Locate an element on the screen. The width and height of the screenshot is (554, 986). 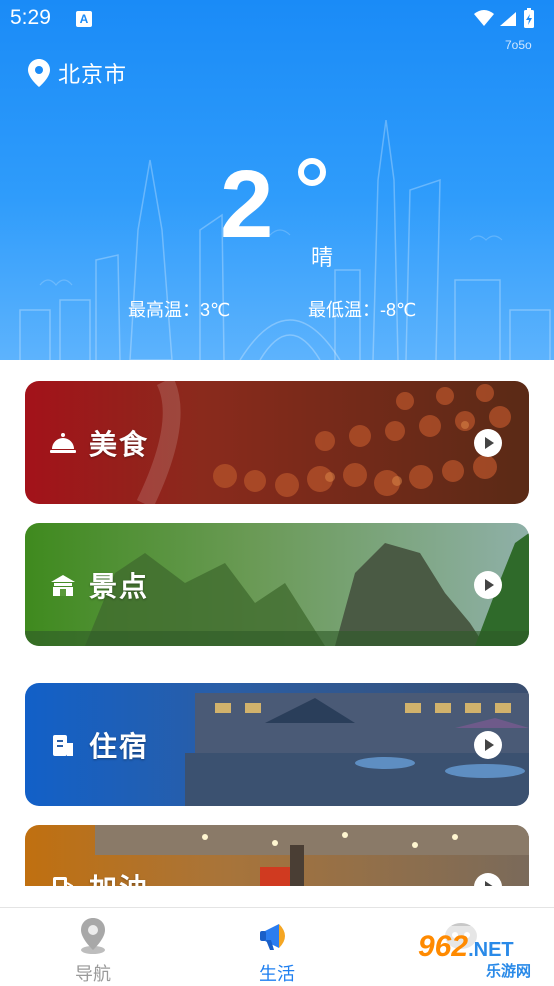
city-name: 北京市 is located at coordinates (93, 74).